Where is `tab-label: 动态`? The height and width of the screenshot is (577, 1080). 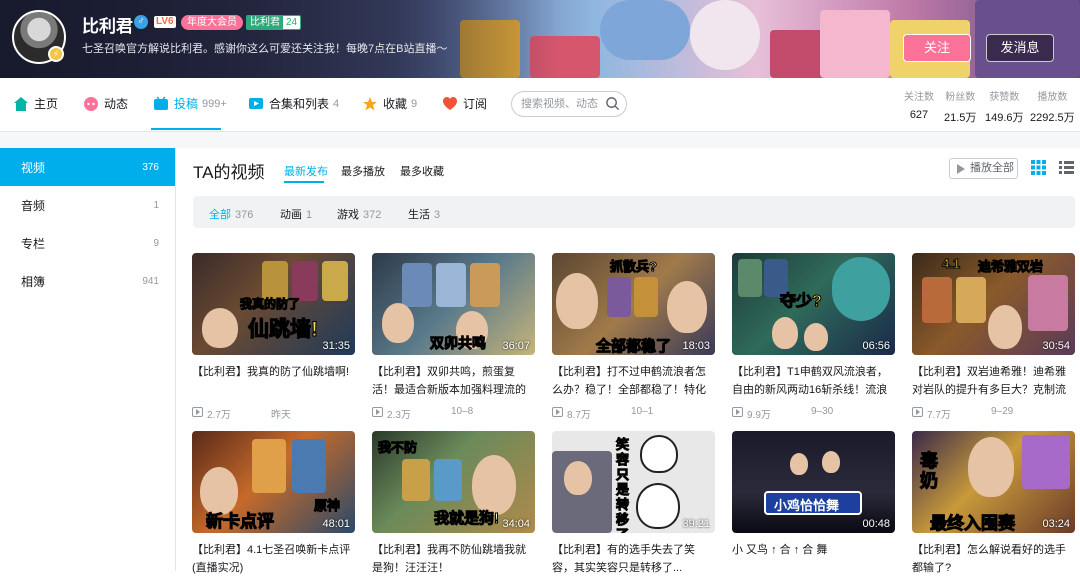 tab-label: 动态 is located at coordinates (116, 104).